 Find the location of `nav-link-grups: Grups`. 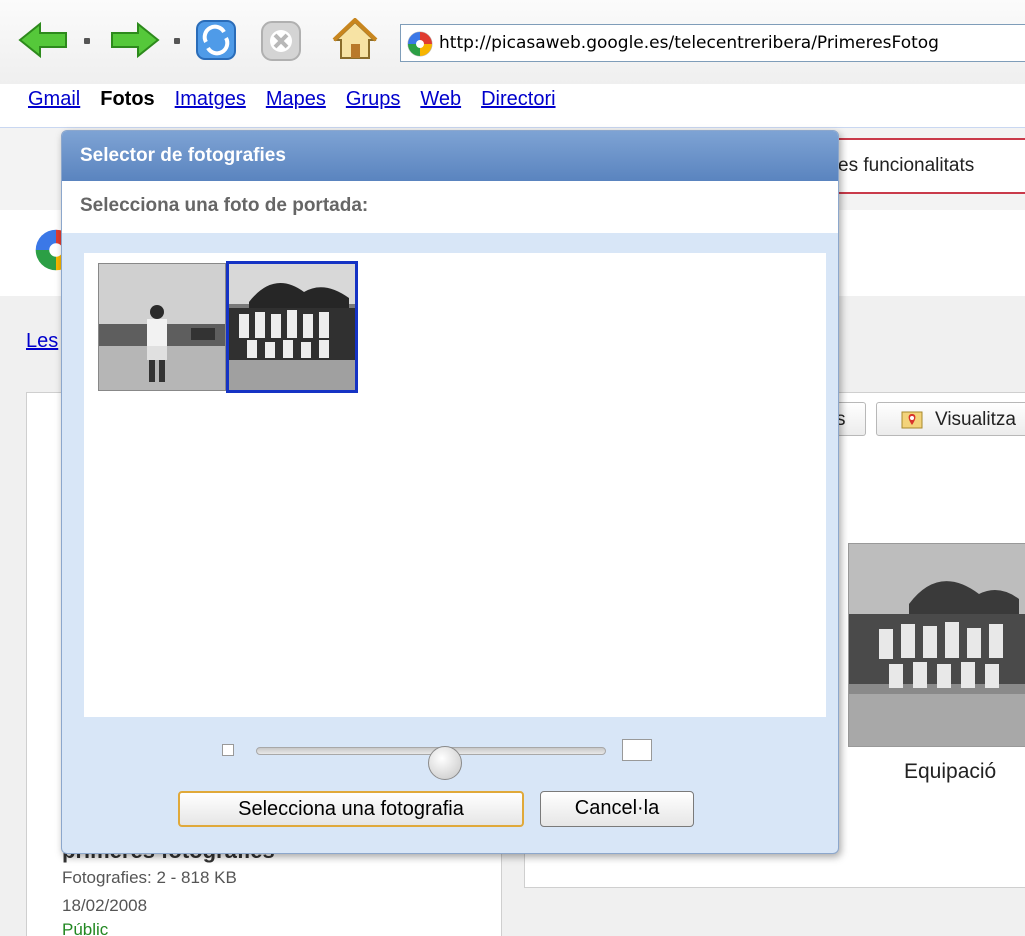

nav-link-grups: Grups is located at coordinates (373, 99).